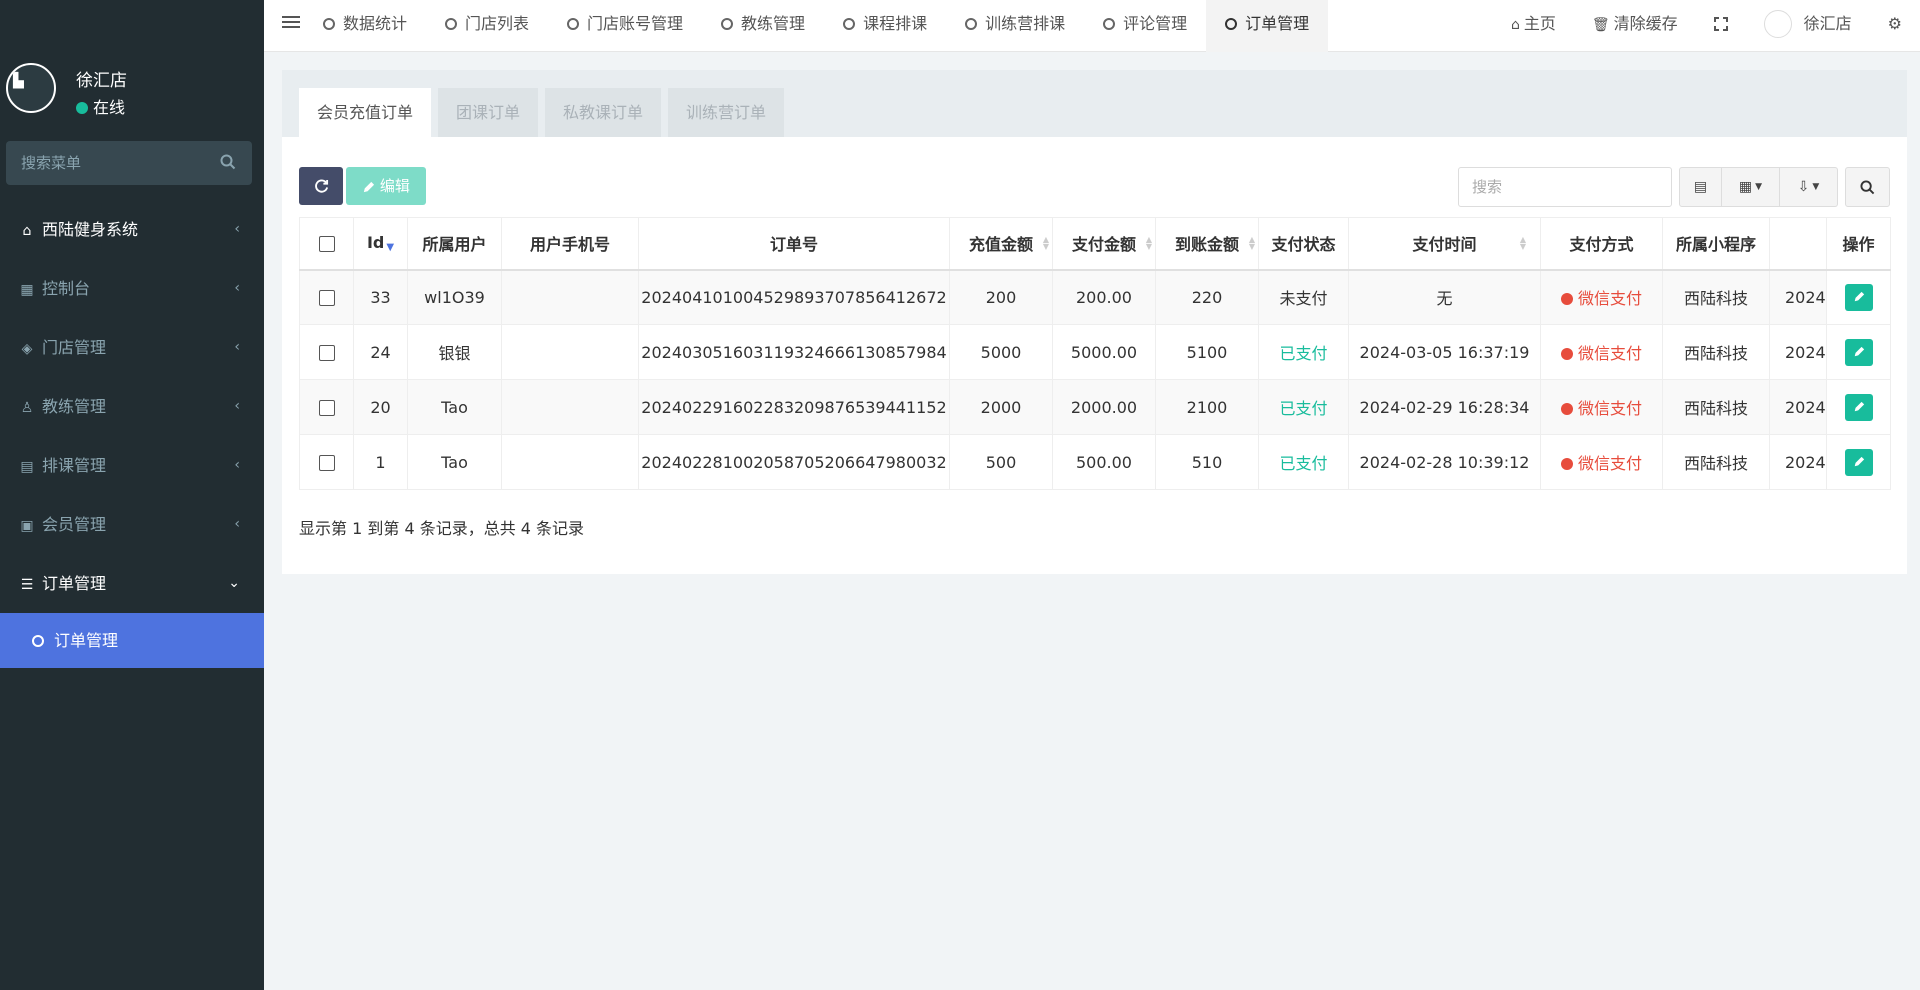 This screenshot has height=990, width=1920. What do you see at coordinates (132, 465) in the screenshot?
I see `sidebar-item-schedule: ▤ 排课管理 ‹` at bounding box center [132, 465].